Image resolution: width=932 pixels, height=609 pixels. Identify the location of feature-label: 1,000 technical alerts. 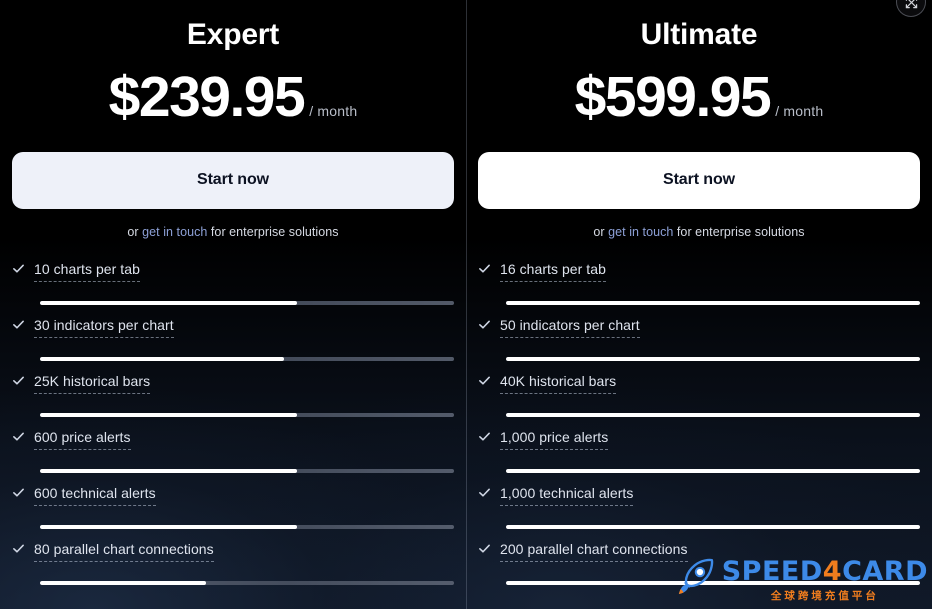
(567, 495).